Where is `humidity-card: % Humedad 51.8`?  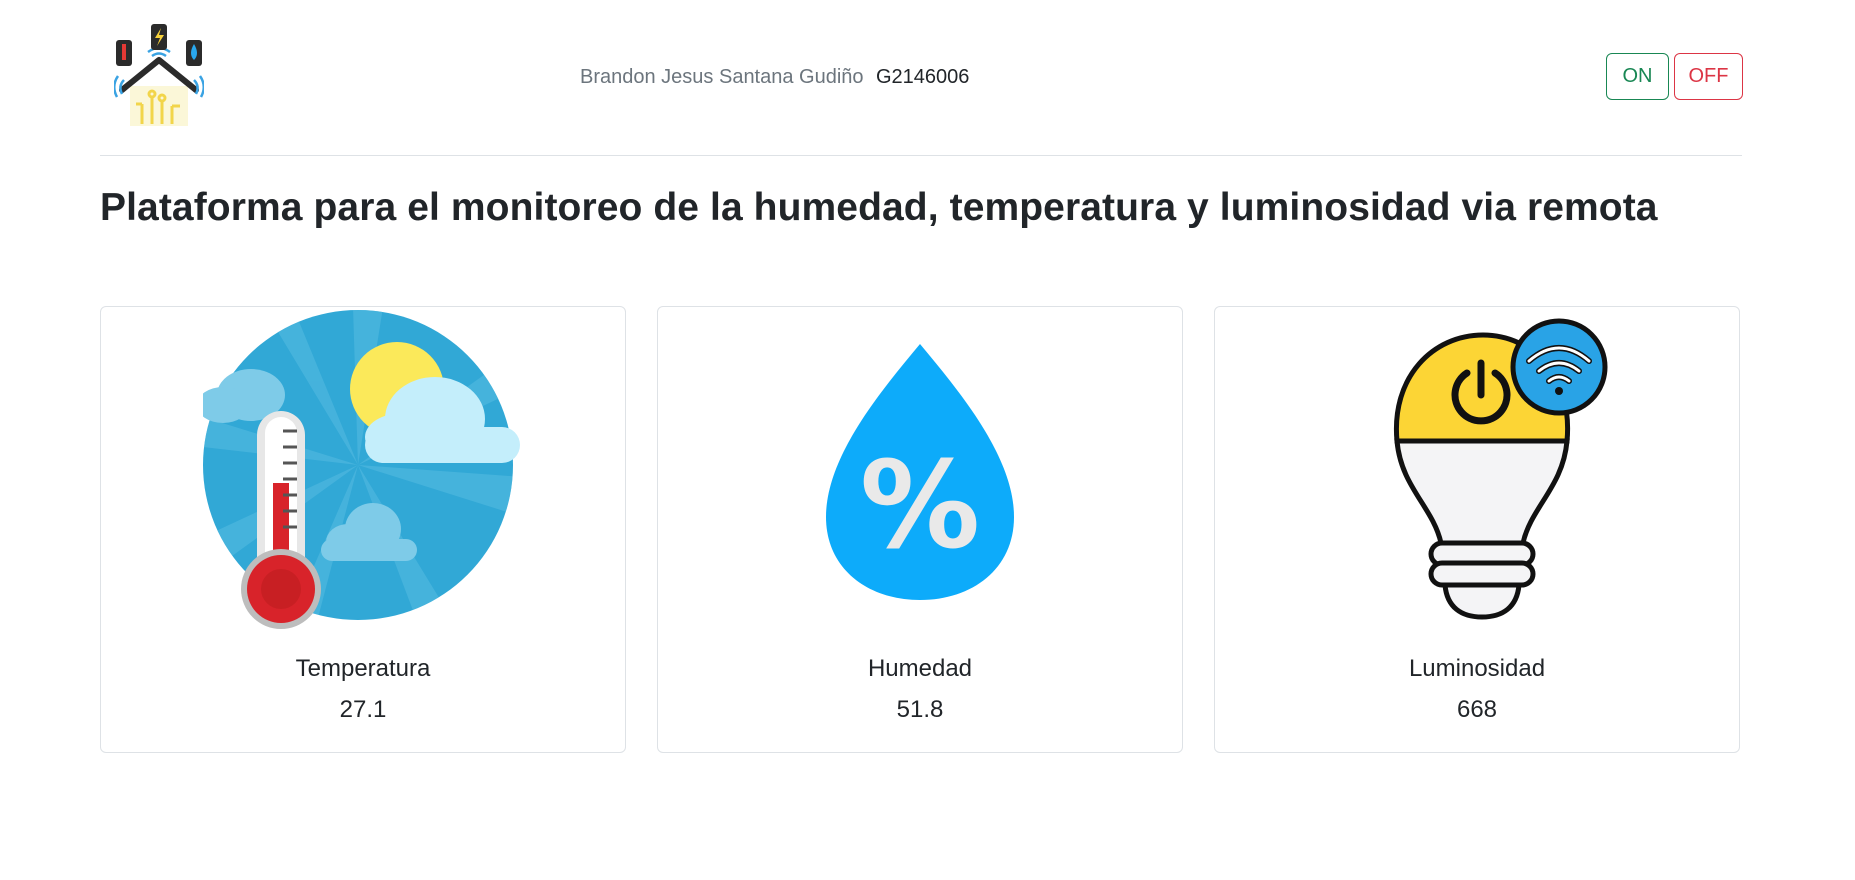 humidity-card: % Humedad 51.8 is located at coordinates (920, 529).